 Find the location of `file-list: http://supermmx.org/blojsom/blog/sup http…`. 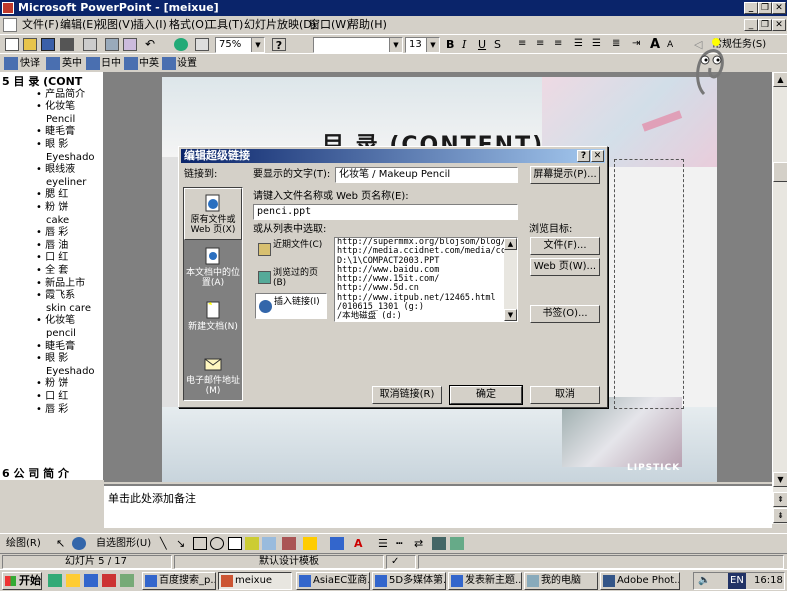

file-list: http://supermmx.org/blojsom/blog/sup http… is located at coordinates (426, 279).